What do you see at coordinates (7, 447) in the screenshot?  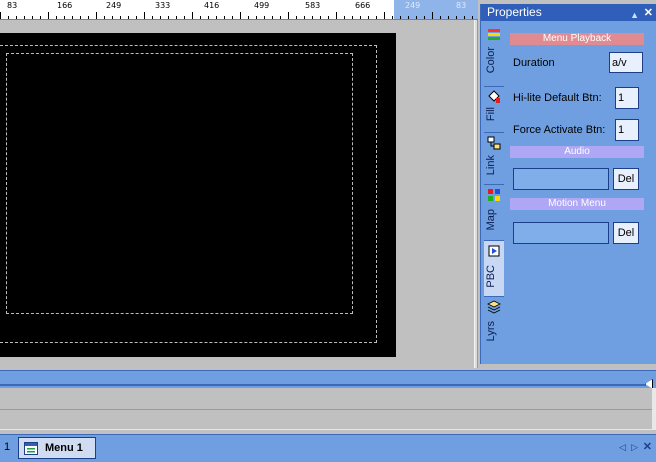 I see `page-number: 1` at bounding box center [7, 447].